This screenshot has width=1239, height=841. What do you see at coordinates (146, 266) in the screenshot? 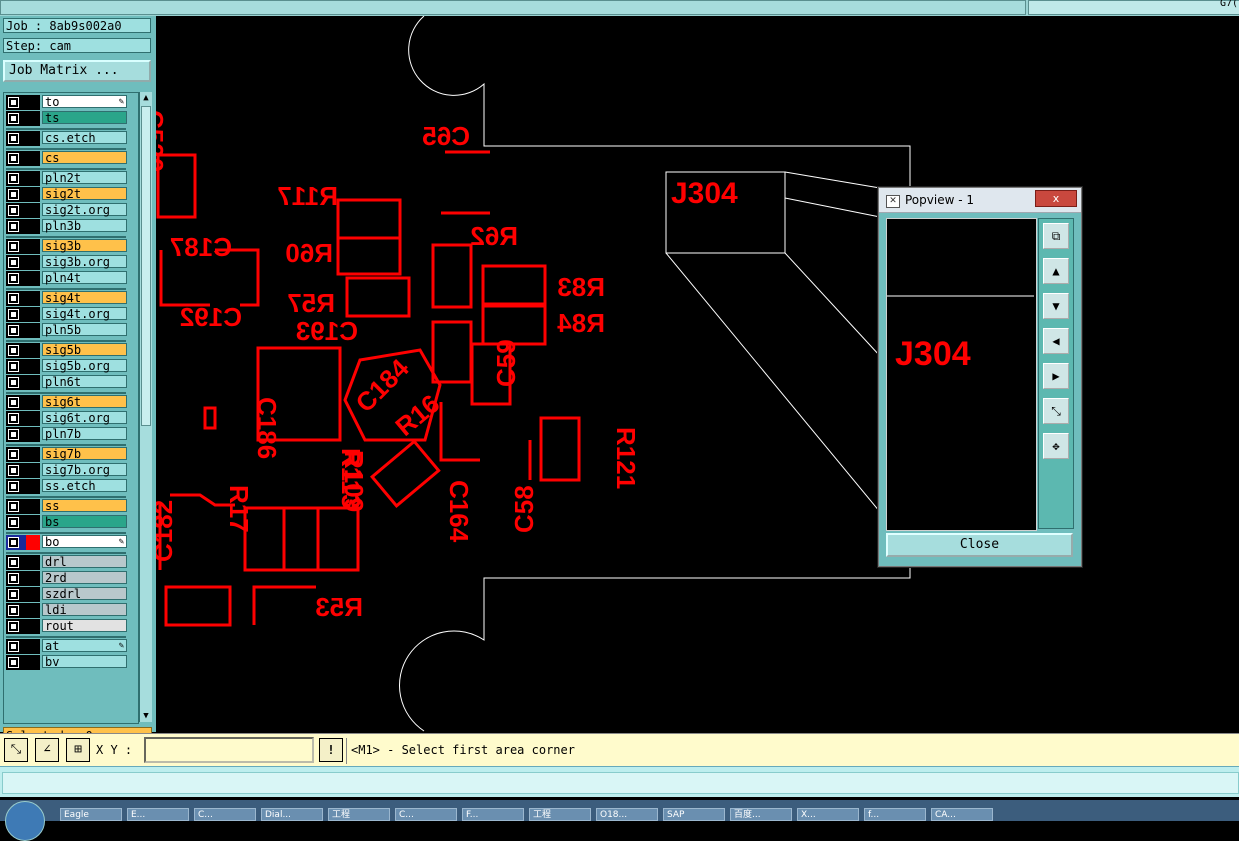
I see `scroll-thumb` at bounding box center [146, 266].